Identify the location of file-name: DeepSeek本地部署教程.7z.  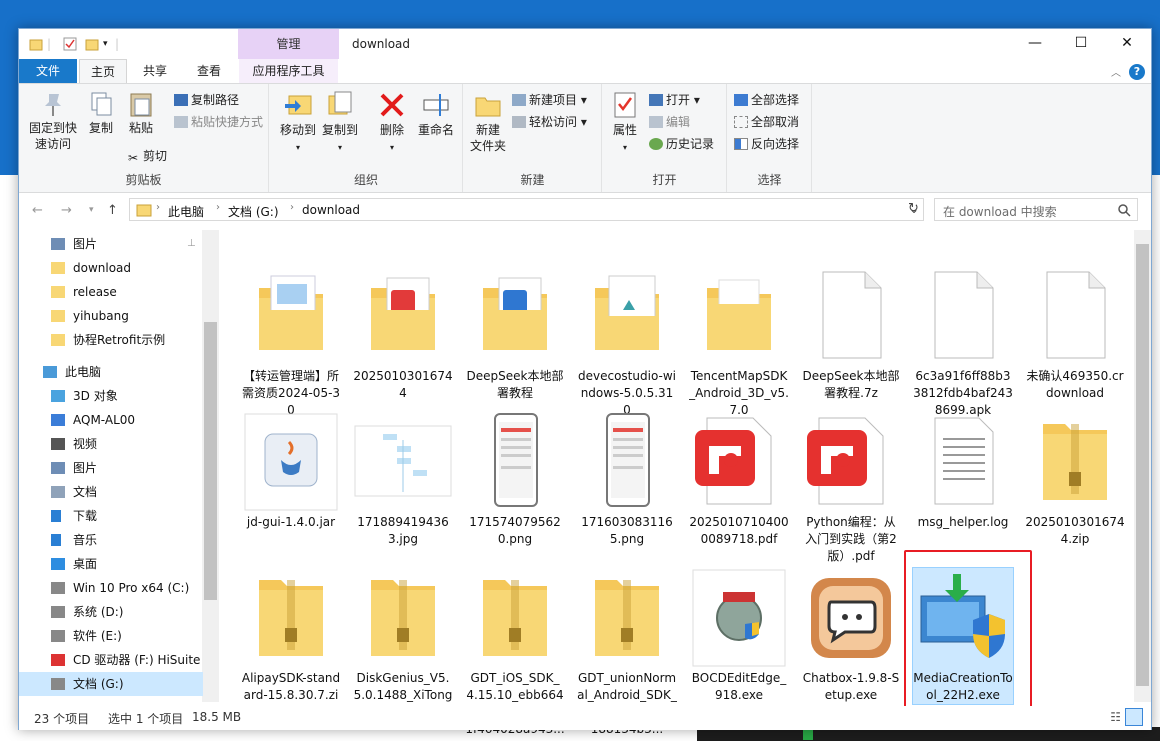
(851, 384).